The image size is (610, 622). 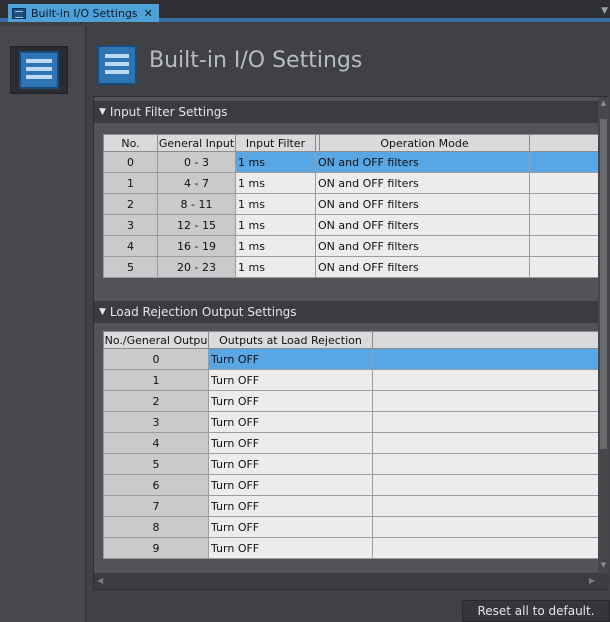 I want to click on scroll-right-icon: ▶, so click(x=592, y=580).